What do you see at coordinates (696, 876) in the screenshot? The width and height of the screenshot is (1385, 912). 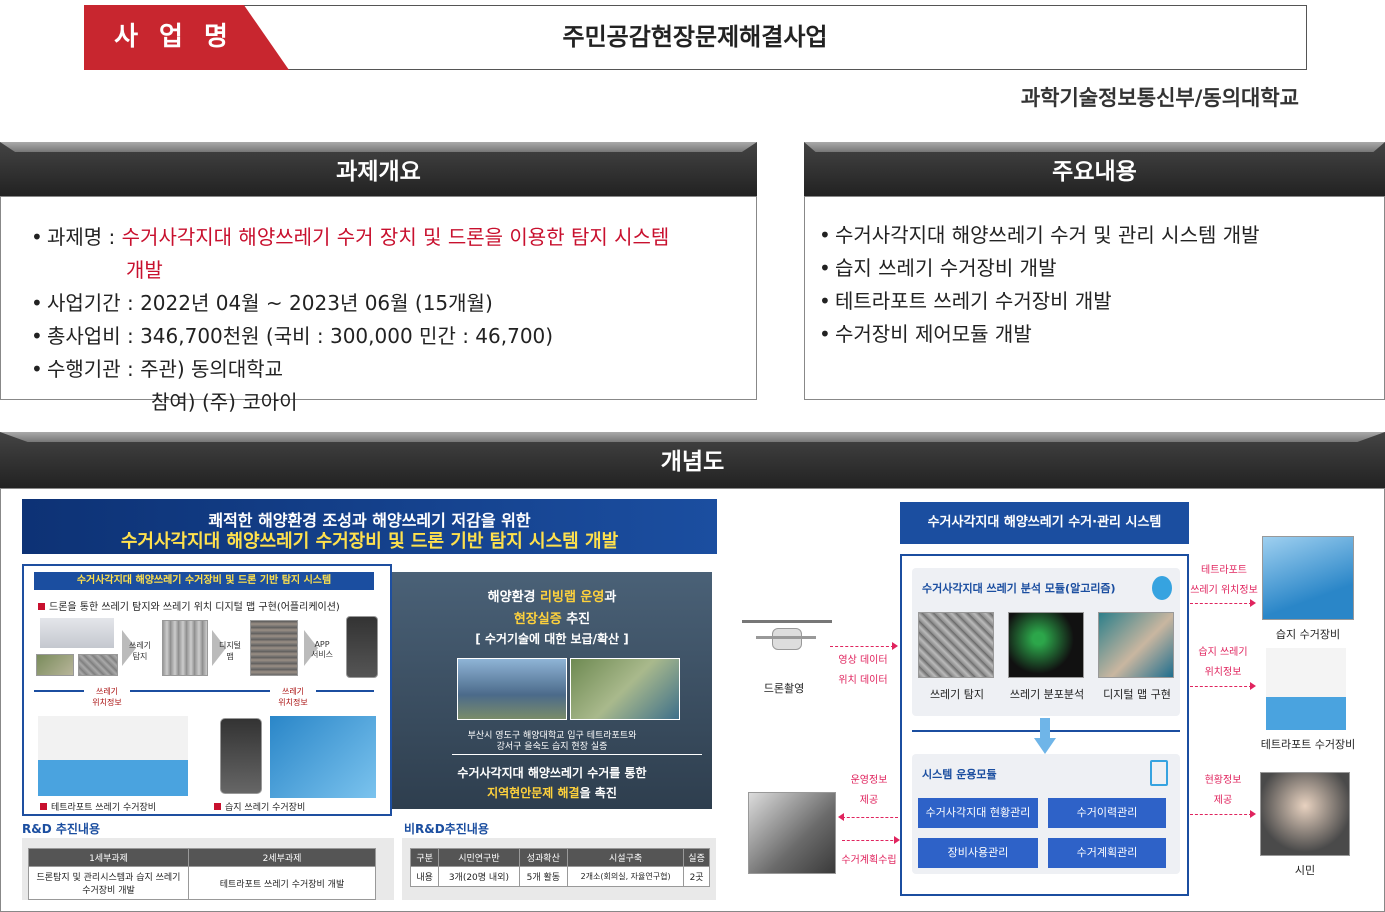 I see `nonrd-cell: 2곳` at bounding box center [696, 876].